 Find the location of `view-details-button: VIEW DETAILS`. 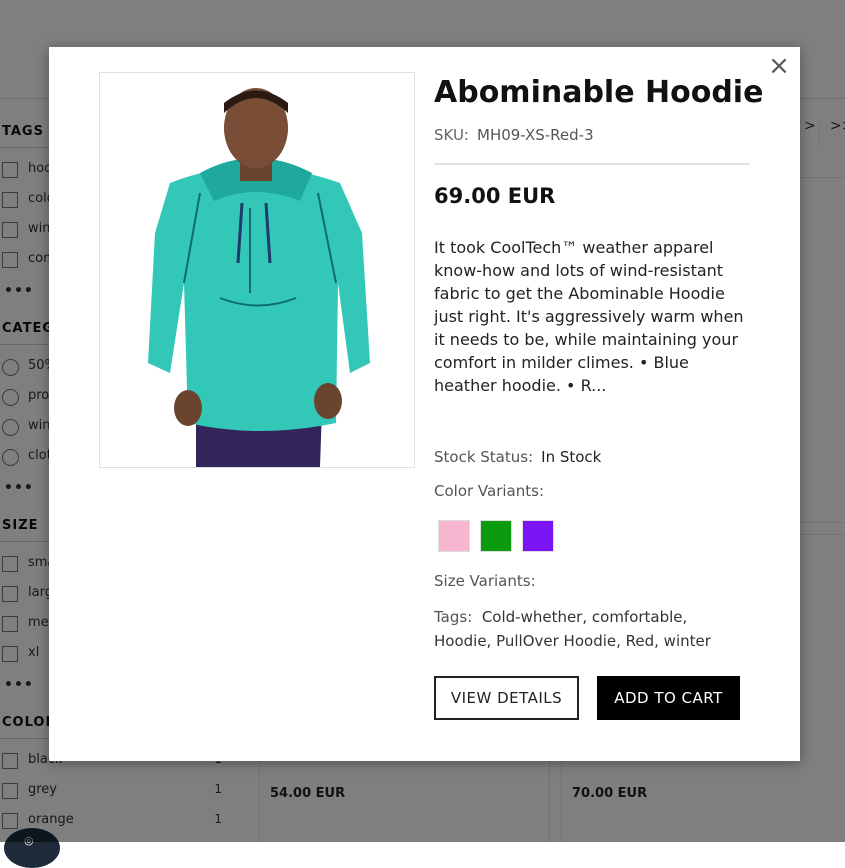

view-details-button: VIEW DETAILS is located at coordinates (506, 698).